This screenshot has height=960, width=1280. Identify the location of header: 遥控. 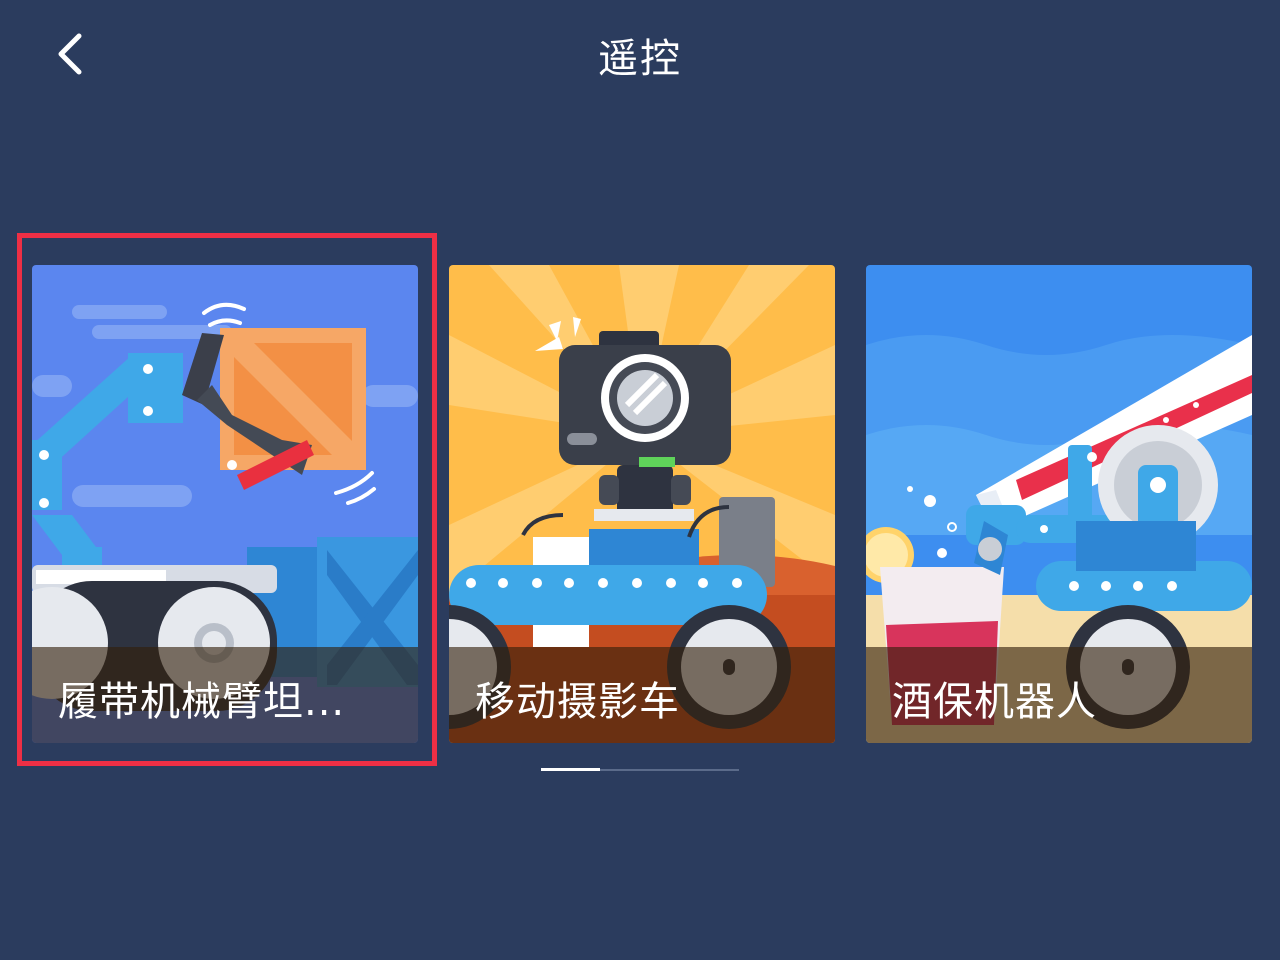
(640, 55).